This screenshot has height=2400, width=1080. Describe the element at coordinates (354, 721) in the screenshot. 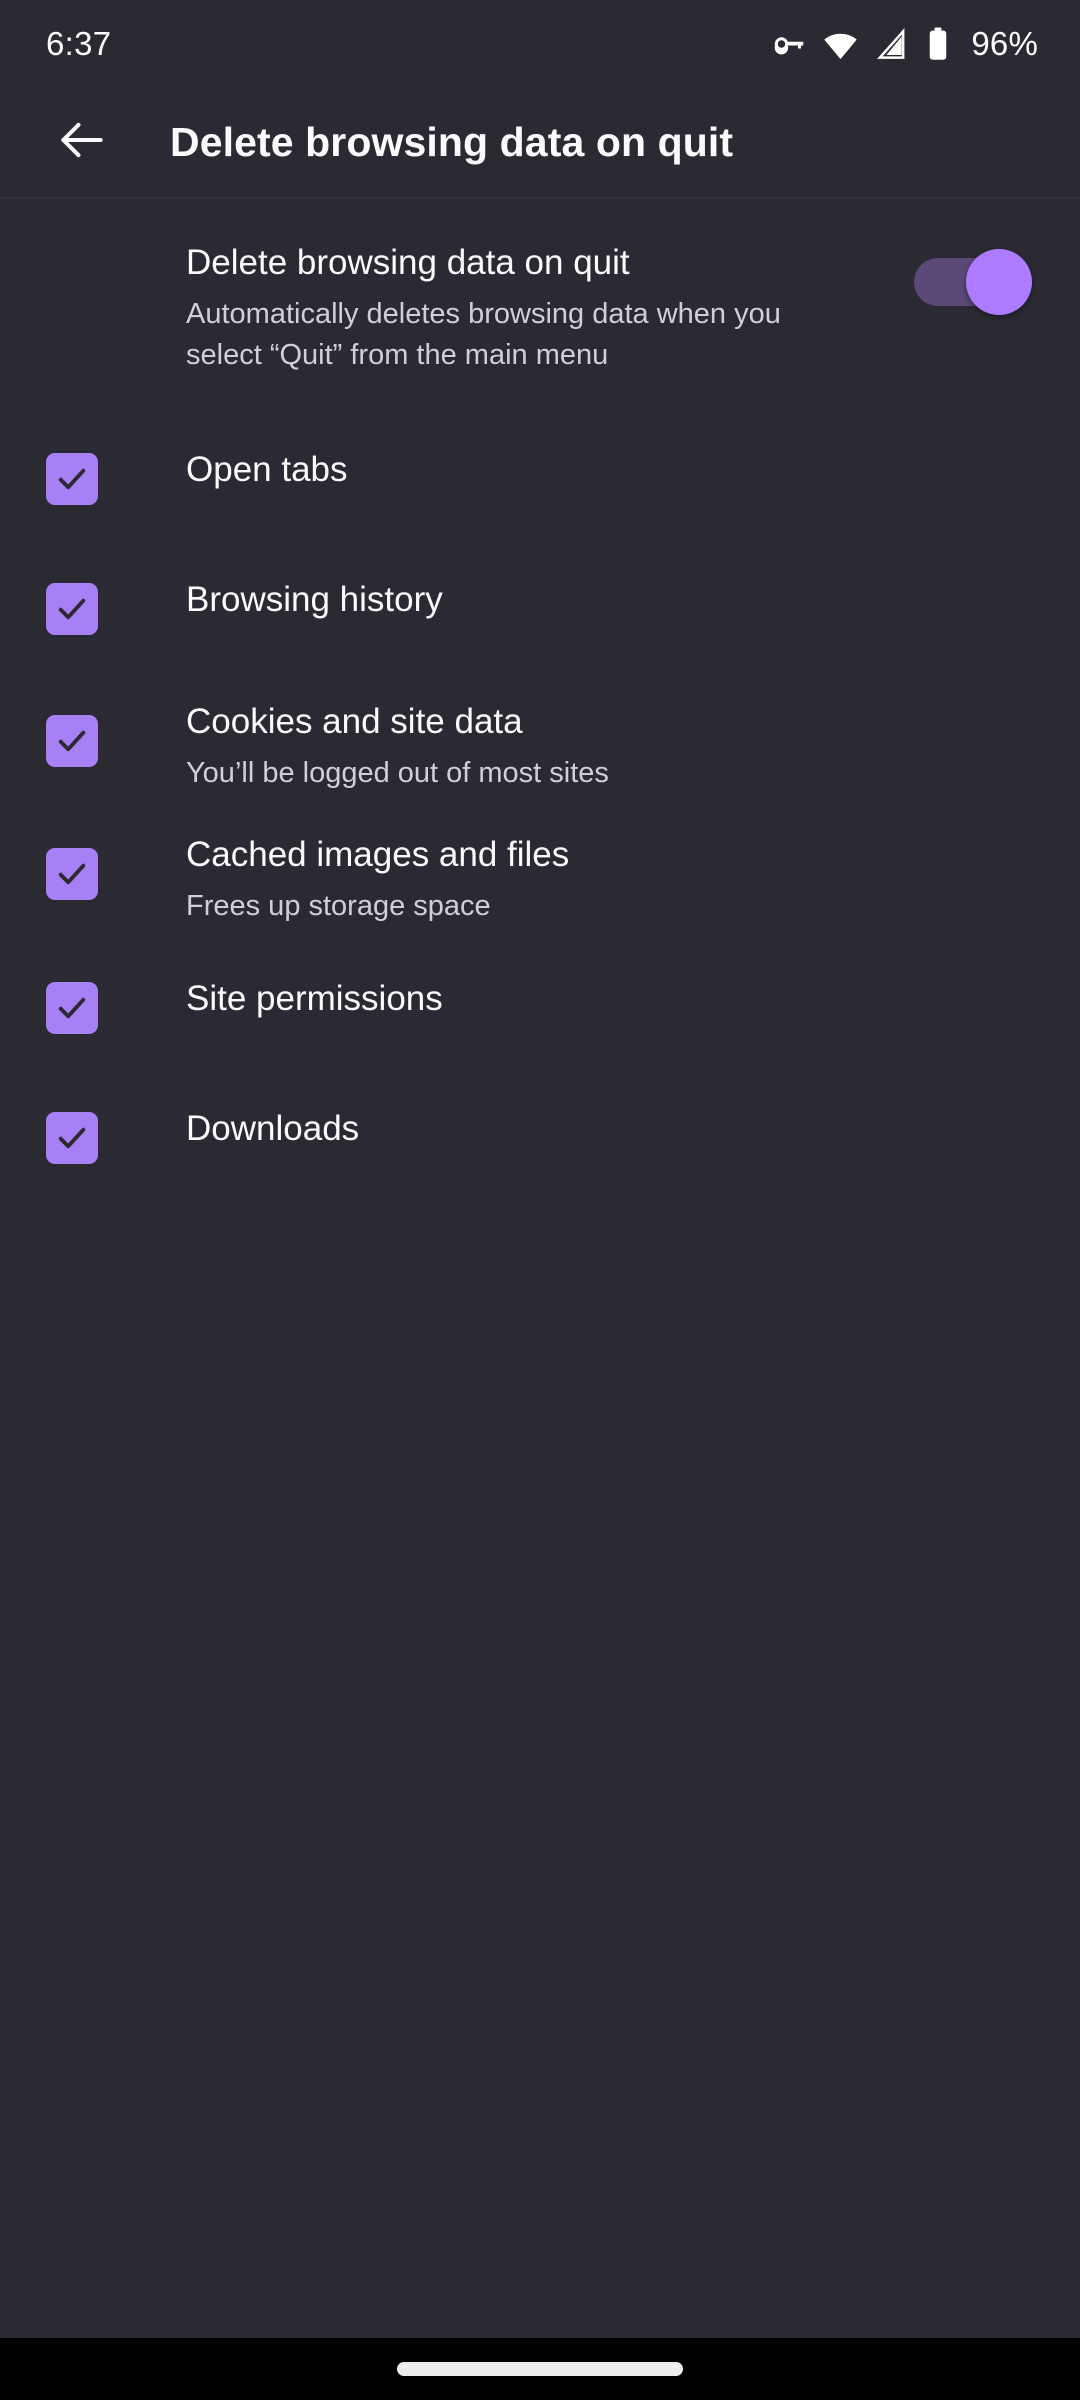

I see `row-title: Cookies and site data` at that location.